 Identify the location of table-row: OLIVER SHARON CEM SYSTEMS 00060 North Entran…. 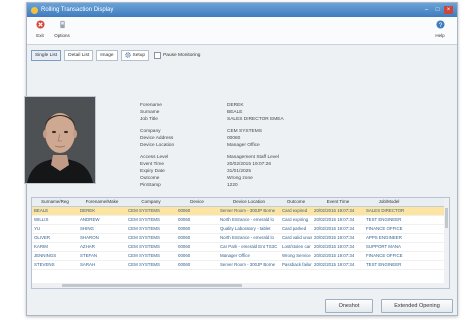
(240, 238).